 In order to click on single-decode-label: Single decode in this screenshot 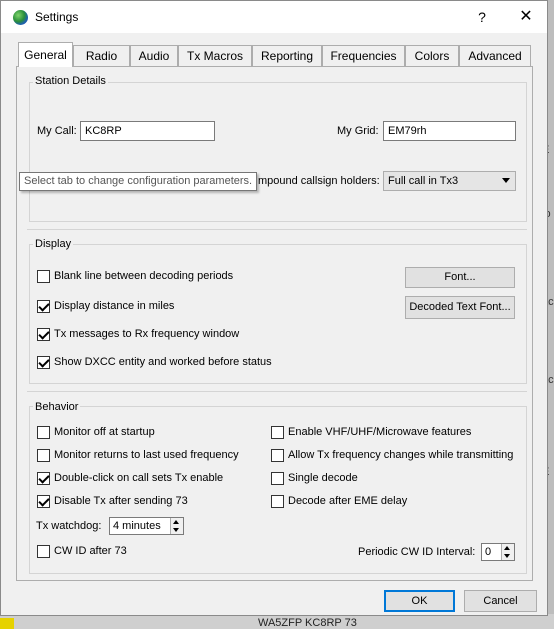, I will do `click(323, 478)`.